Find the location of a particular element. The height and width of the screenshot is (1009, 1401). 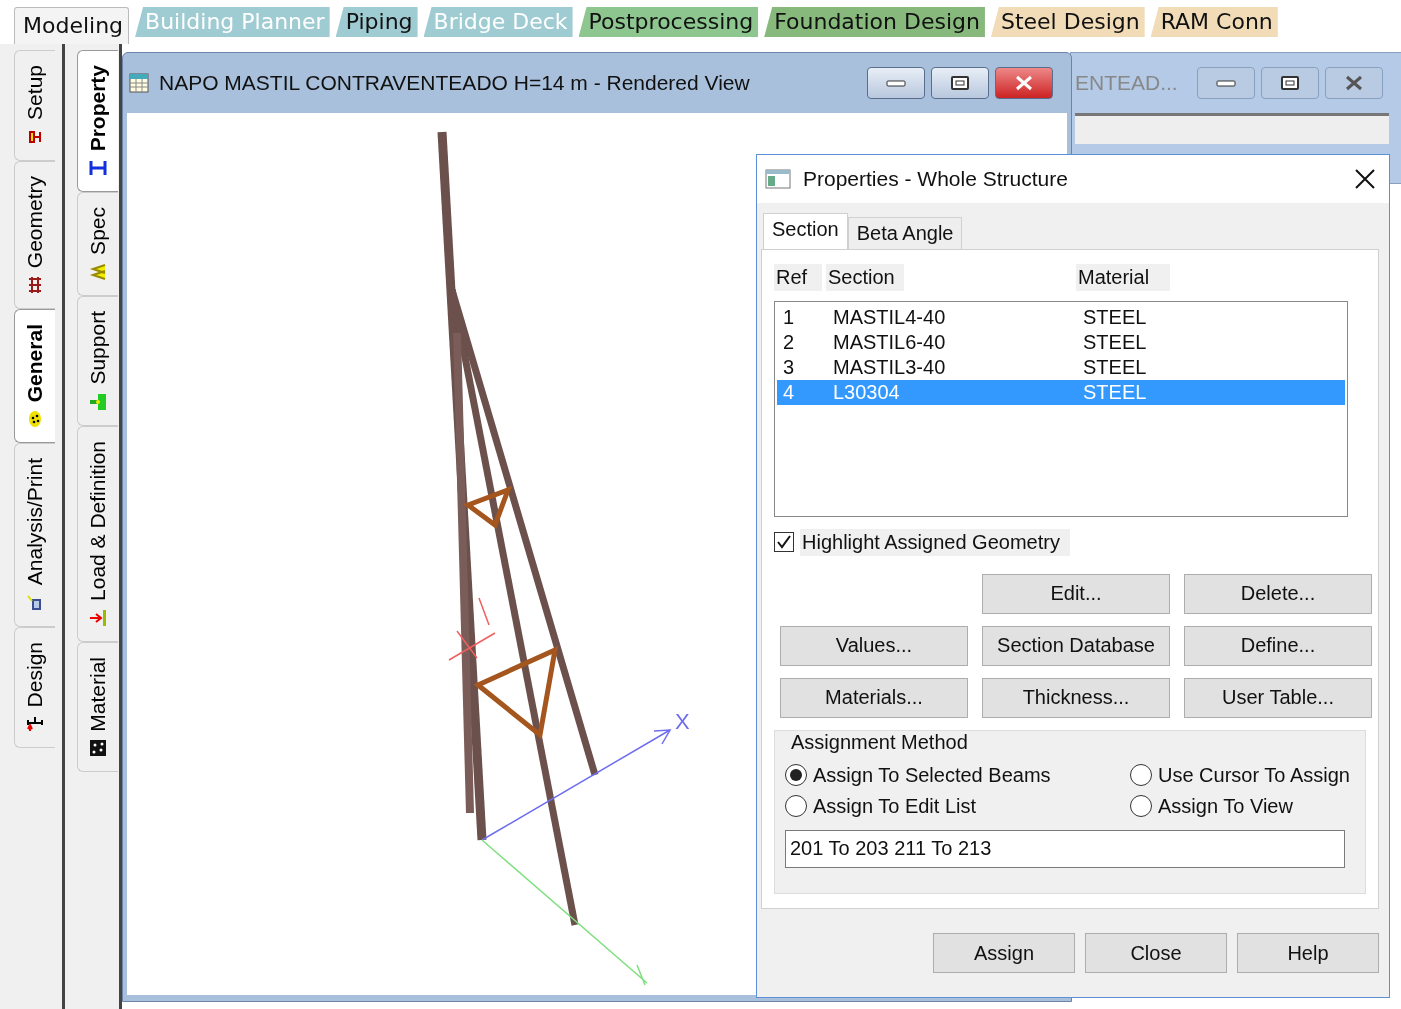

list-row: 3 MASTIL3-40 STEEL is located at coordinates (1061, 367).